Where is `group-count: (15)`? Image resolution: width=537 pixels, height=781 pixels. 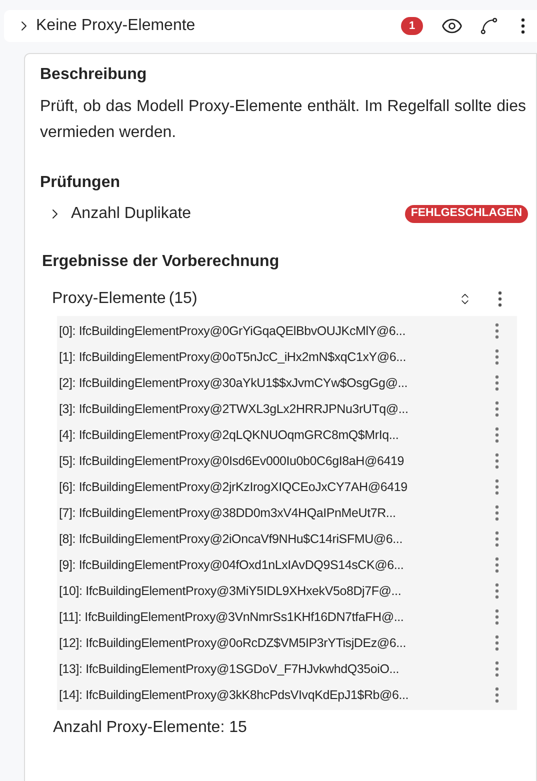 group-count: (15) is located at coordinates (183, 299).